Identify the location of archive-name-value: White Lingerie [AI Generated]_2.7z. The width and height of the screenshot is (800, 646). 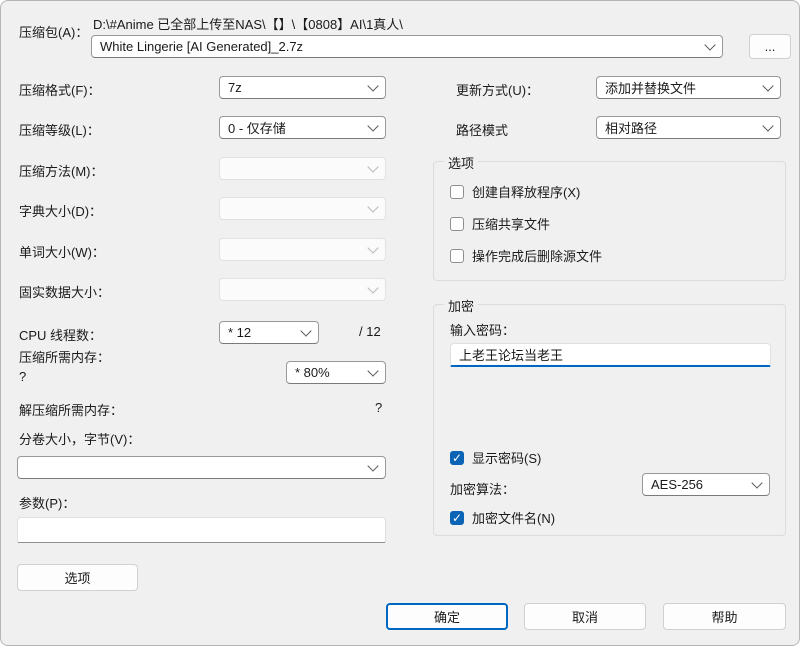
(202, 46).